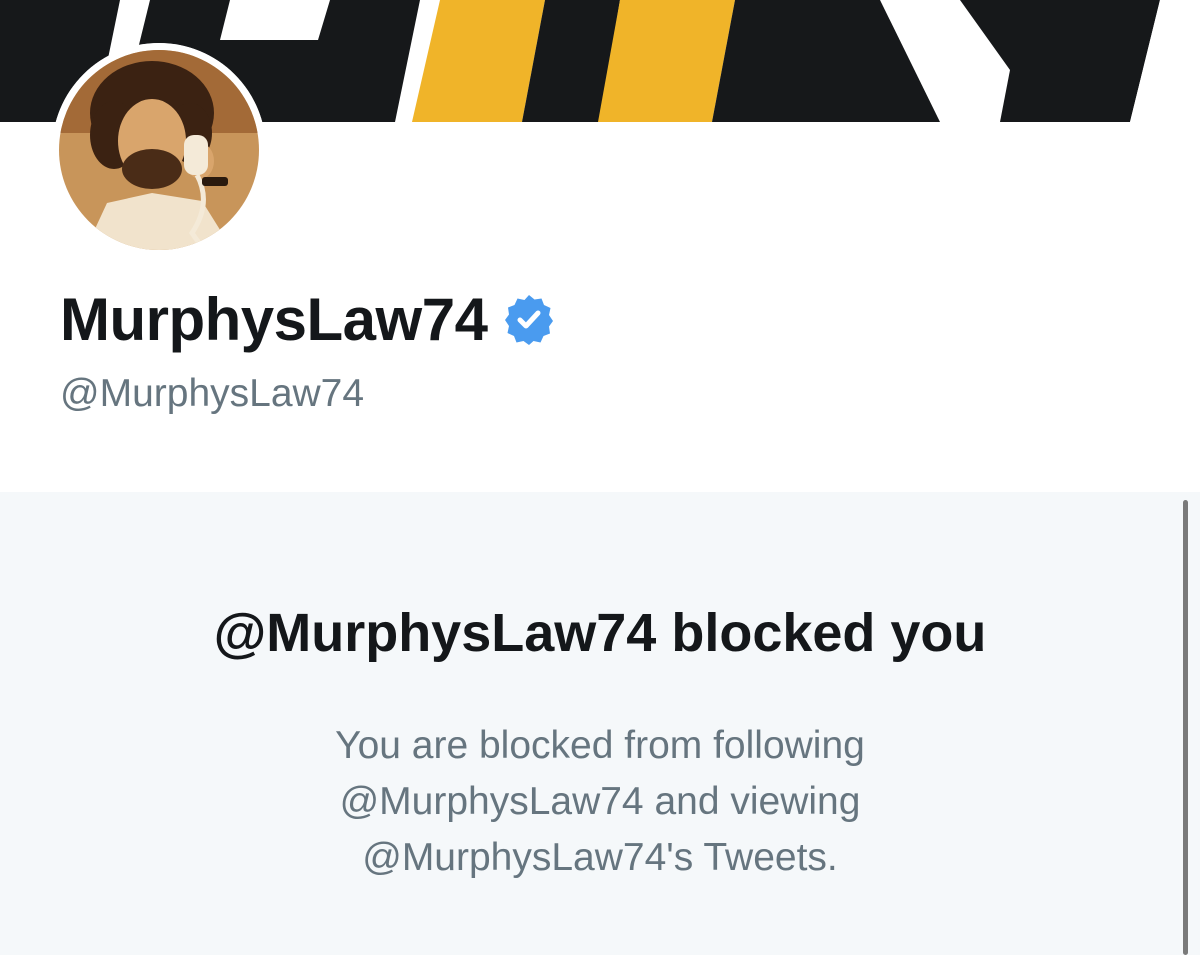  I want to click on blocked-description-line: @MurphysLaw74 and viewing, so click(600, 801).